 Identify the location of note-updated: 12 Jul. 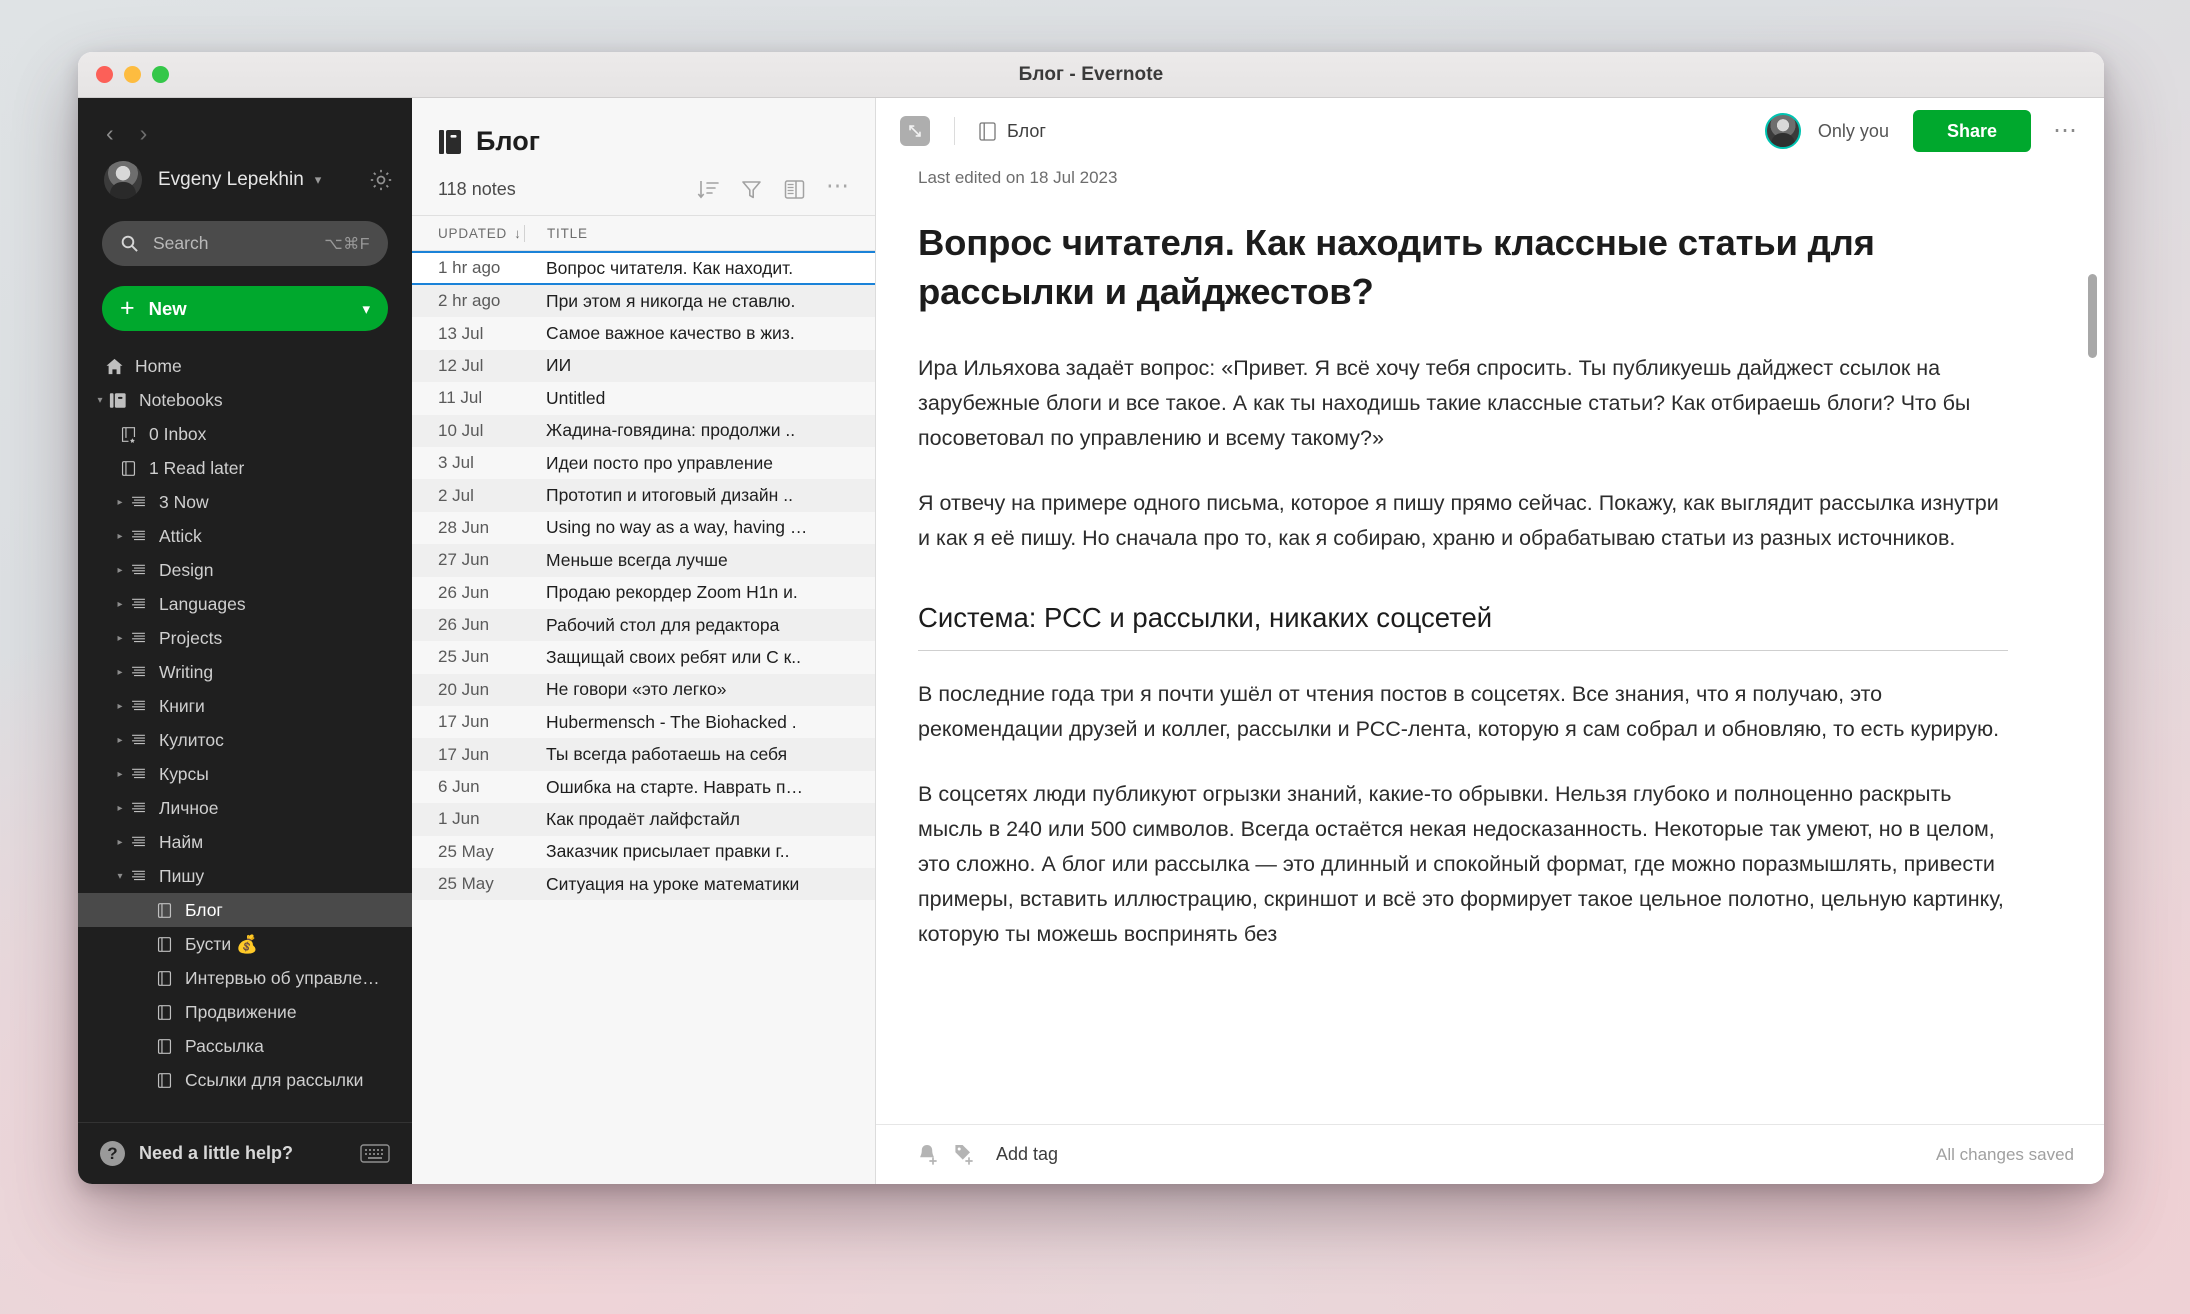
(461, 365).